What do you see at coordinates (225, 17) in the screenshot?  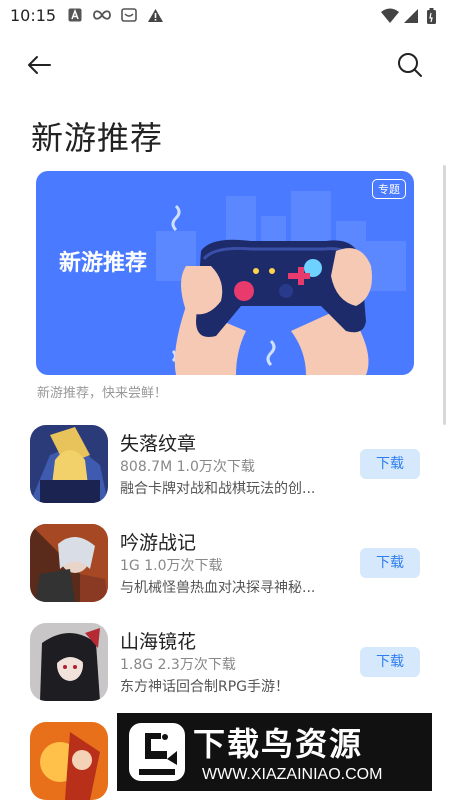 I see `status-bar: 10:15` at bounding box center [225, 17].